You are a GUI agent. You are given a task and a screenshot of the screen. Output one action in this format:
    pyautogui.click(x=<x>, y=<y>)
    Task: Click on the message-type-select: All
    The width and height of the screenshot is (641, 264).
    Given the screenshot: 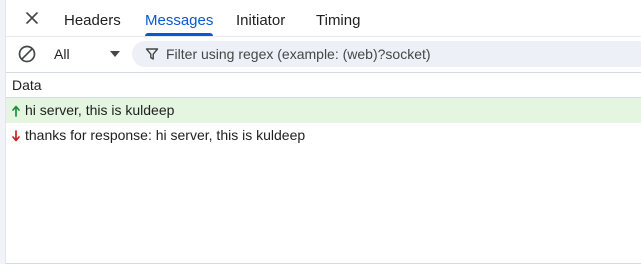 What is the action you would take?
    pyautogui.click(x=87, y=54)
    